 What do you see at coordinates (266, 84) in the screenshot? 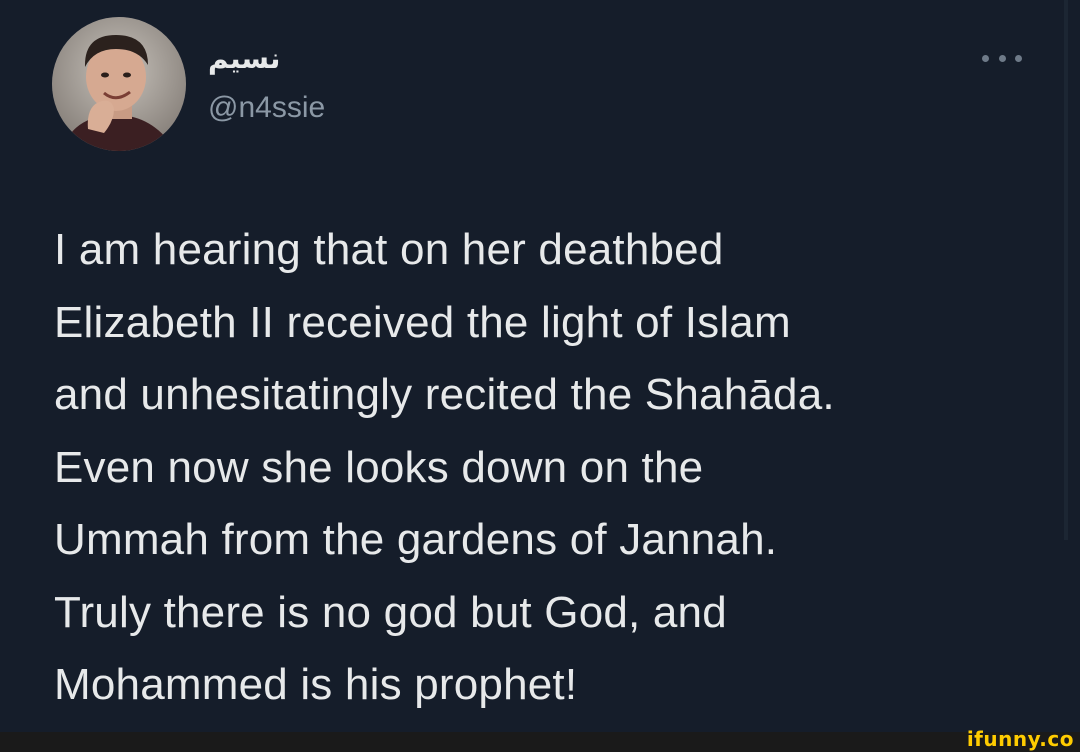
I see `author-block: نسيم @n4ssie` at bounding box center [266, 84].